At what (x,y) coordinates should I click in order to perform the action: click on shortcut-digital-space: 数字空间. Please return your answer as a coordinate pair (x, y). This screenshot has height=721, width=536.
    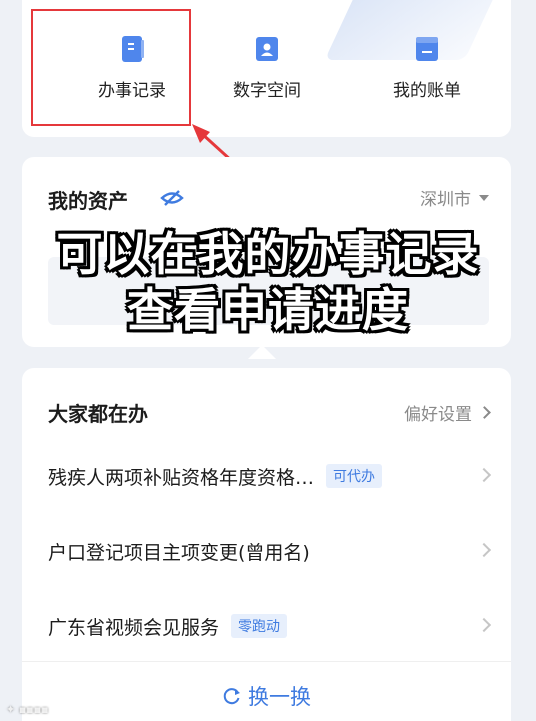
    Looking at the image, I should click on (267, 70).